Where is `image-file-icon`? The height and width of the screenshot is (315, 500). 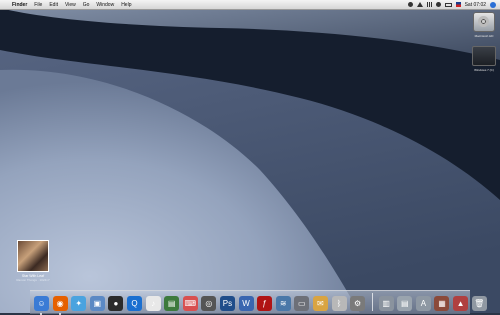
image-file-icon is located at coordinates (33, 256).